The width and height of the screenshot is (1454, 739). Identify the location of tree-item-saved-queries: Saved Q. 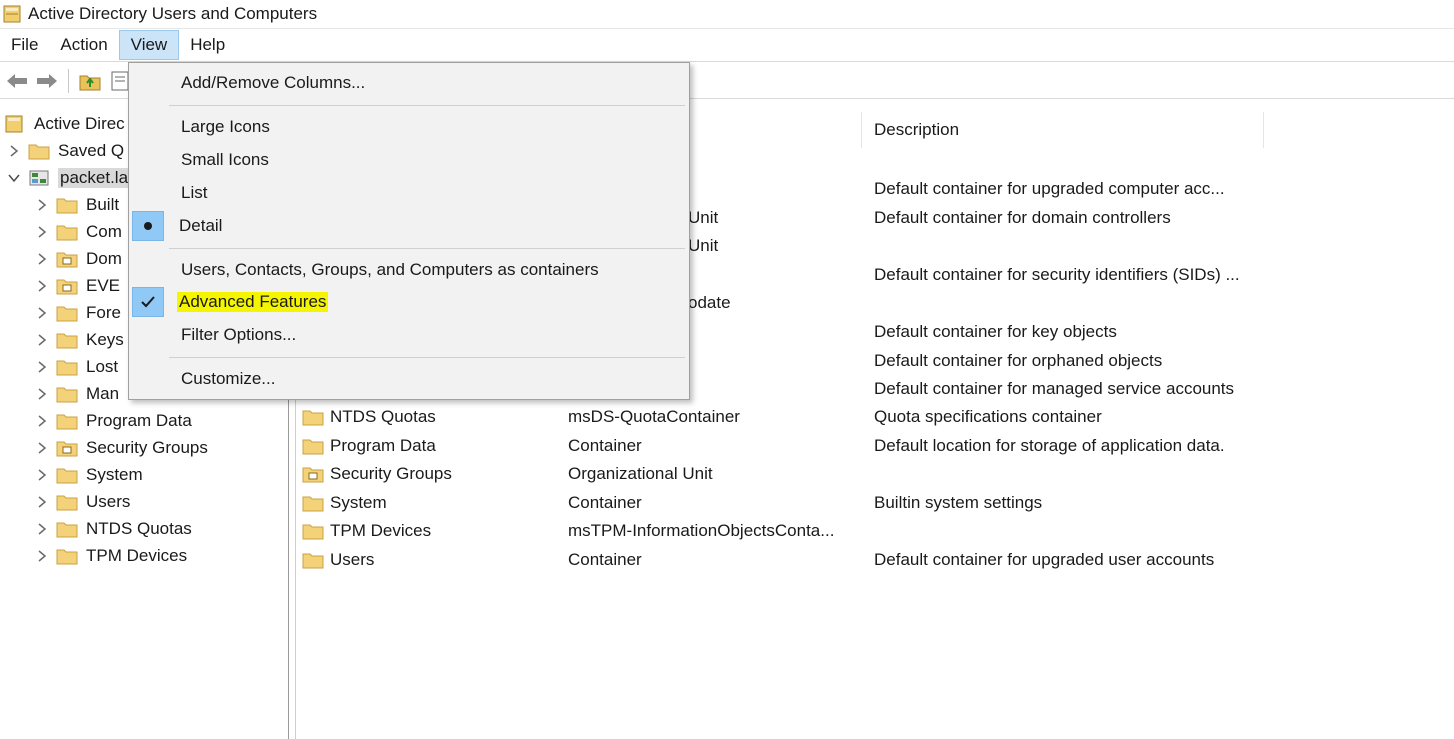
(65, 150).